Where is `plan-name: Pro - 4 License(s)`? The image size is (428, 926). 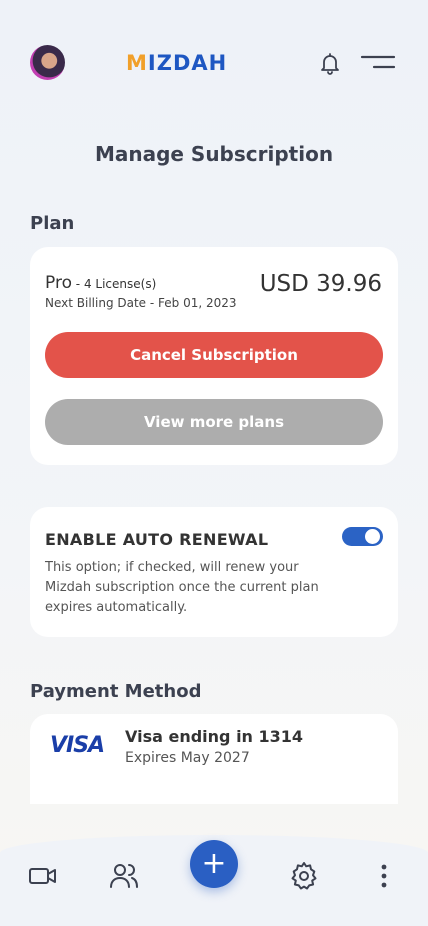
plan-name: Pro - 4 License(s) is located at coordinates (101, 283).